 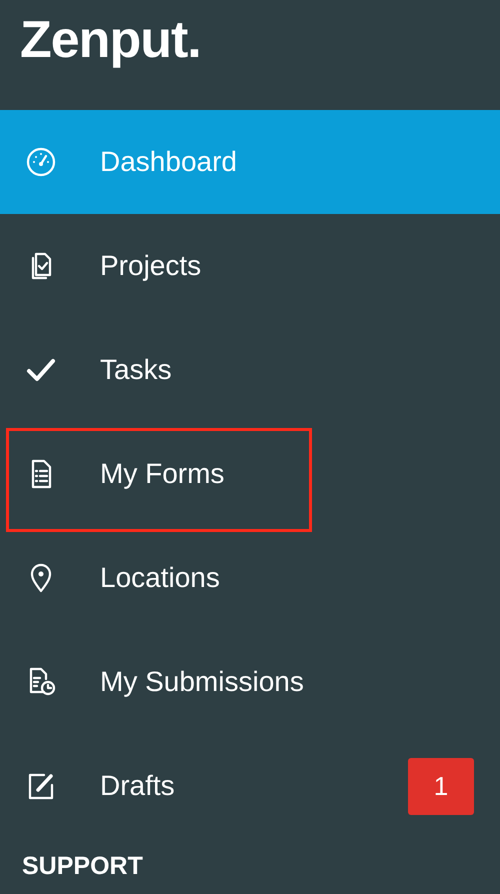 I want to click on nav-item: My Forms, so click(x=250, y=474).